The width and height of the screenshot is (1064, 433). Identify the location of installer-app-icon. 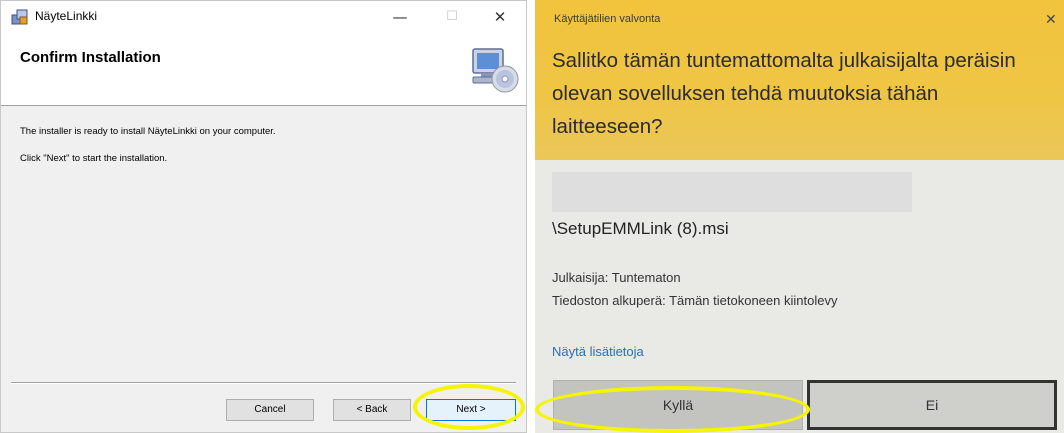
(19, 17).